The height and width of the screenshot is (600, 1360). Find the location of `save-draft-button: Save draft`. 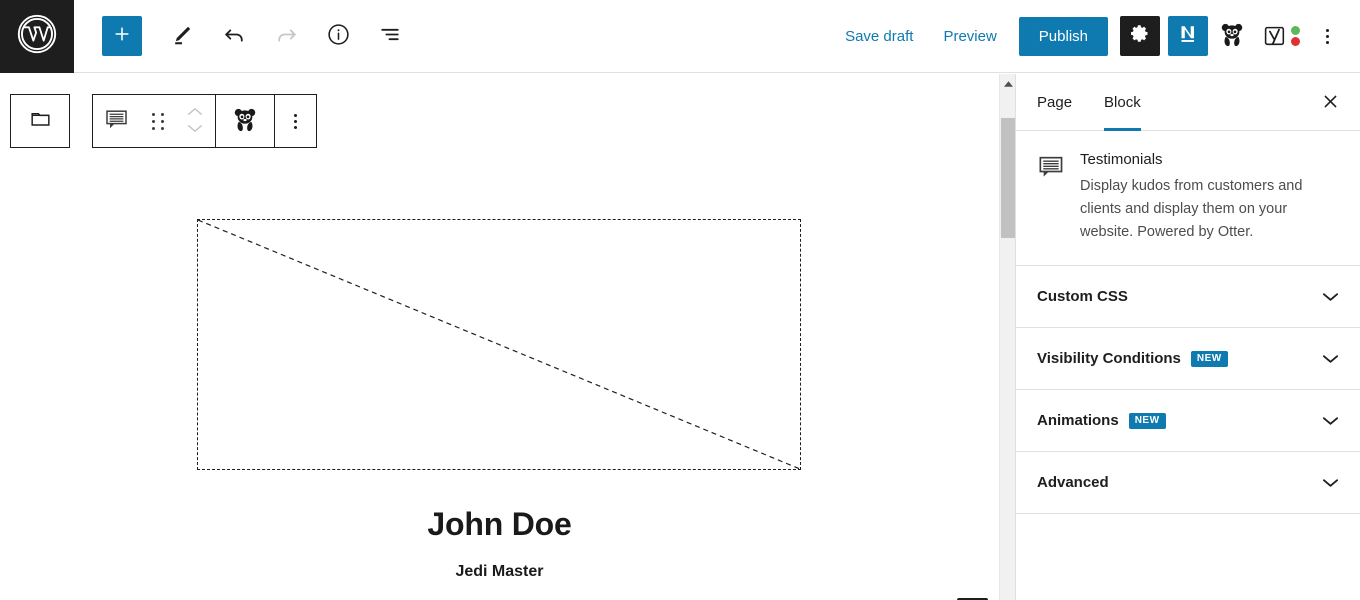

save-draft-button: Save draft is located at coordinates (879, 36).